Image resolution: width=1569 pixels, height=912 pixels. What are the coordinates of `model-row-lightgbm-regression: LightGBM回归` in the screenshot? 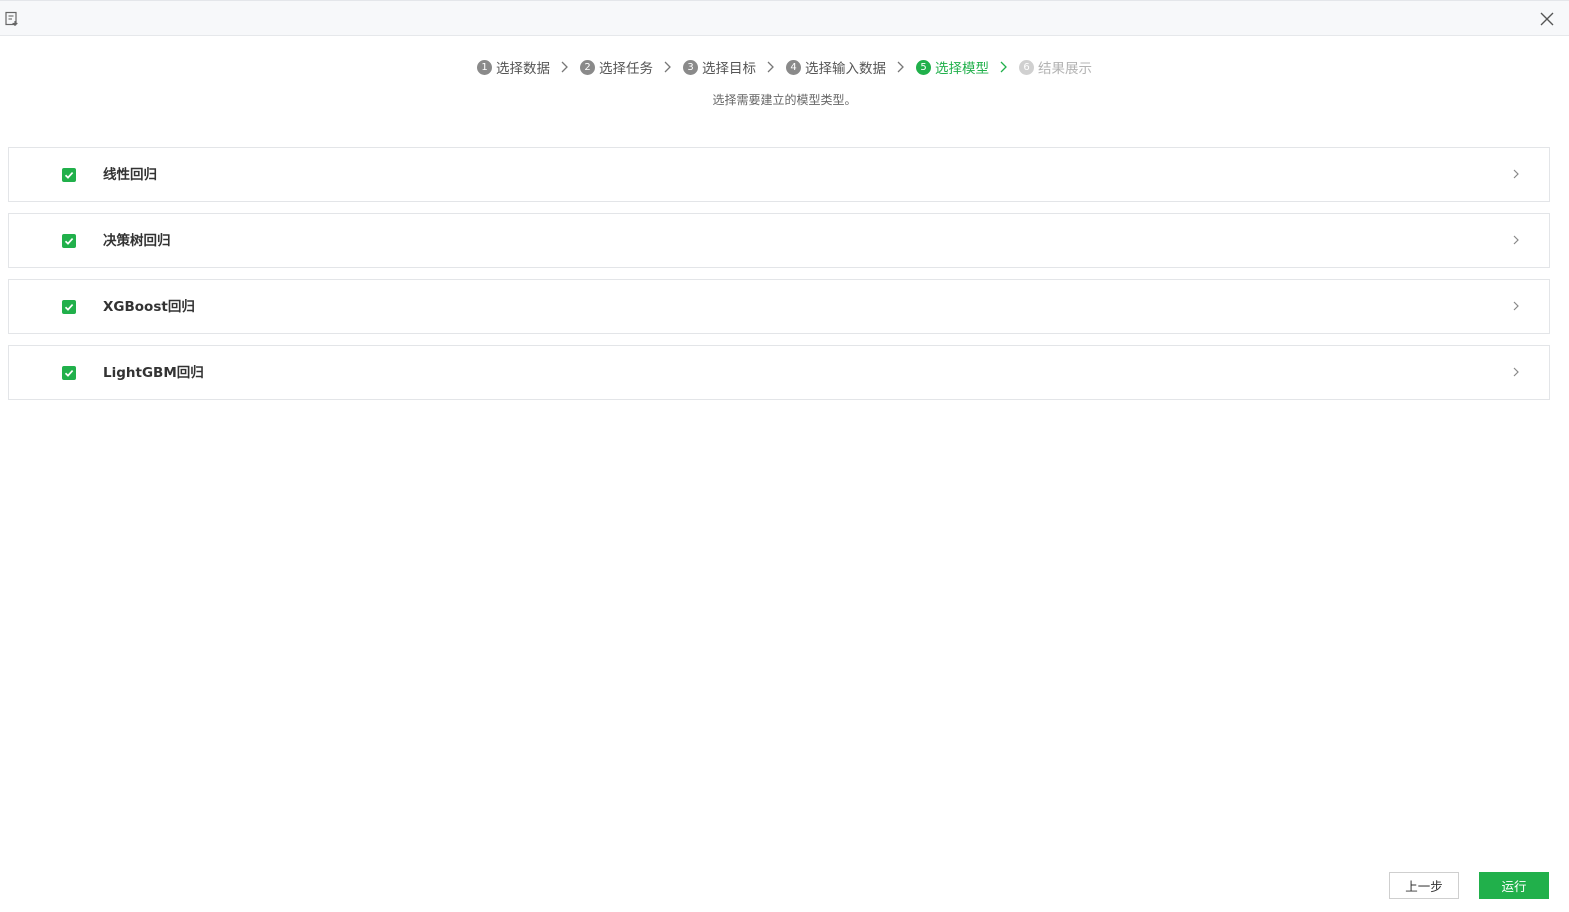 It's located at (779, 372).